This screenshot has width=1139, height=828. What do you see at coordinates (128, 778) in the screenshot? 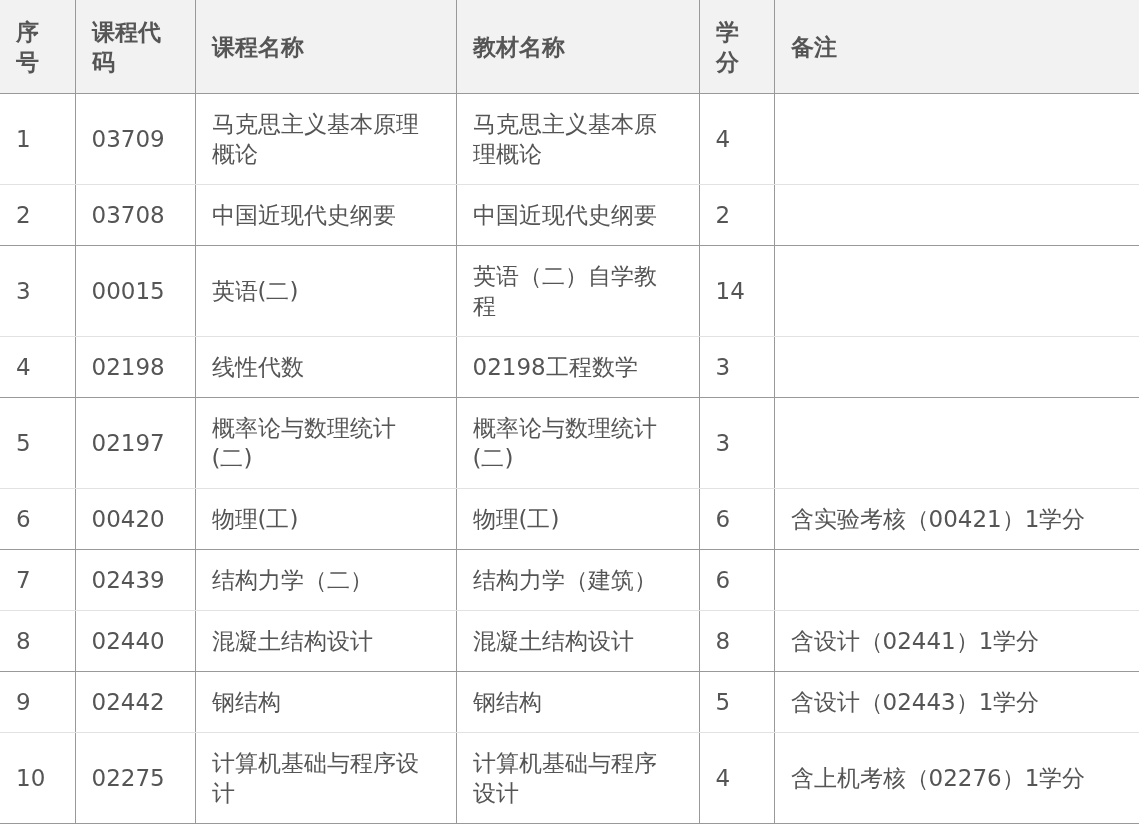
I see `table-cell: 02275` at bounding box center [128, 778].